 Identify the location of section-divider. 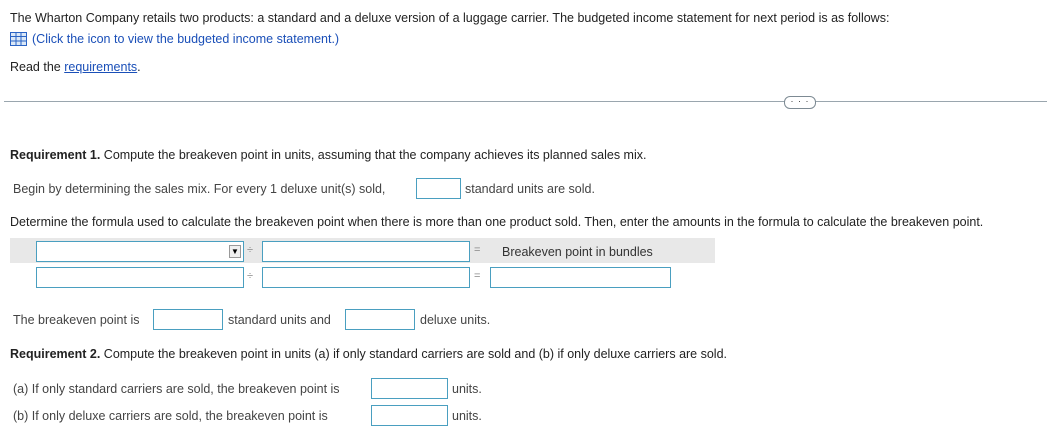
(525, 101).